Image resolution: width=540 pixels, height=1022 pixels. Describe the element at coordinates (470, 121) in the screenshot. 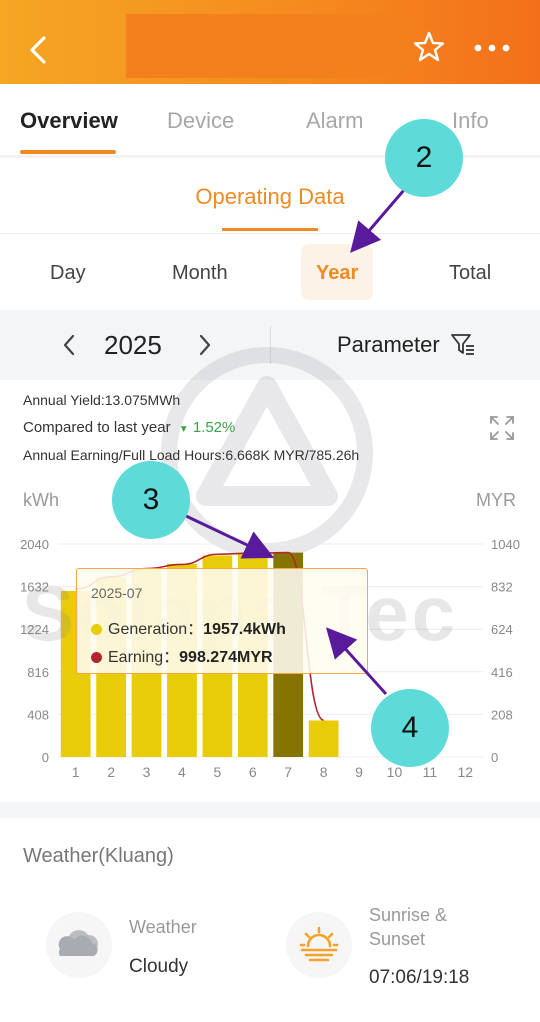

I see `tab-info: Info` at that location.